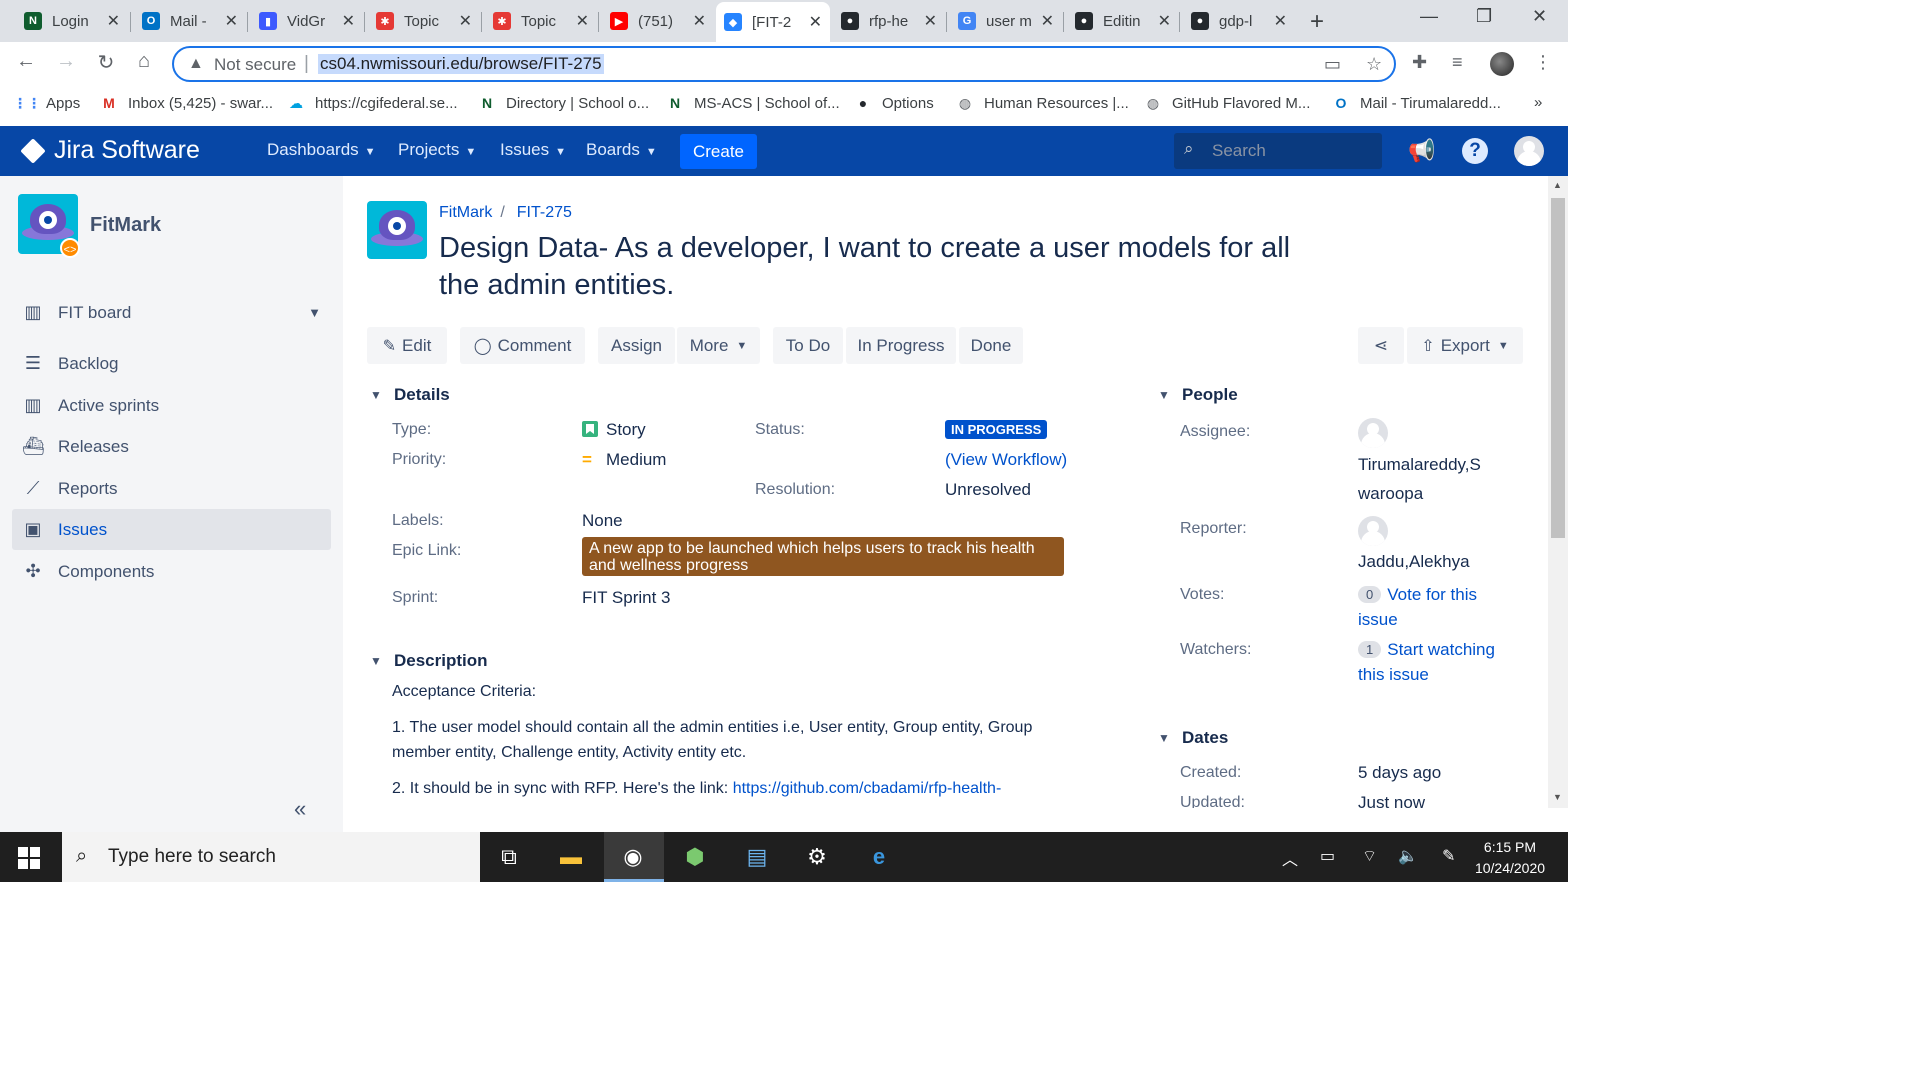 This screenshot has width=1920, height=1080. I want to click on windows-start-icon, so click(29, 858).